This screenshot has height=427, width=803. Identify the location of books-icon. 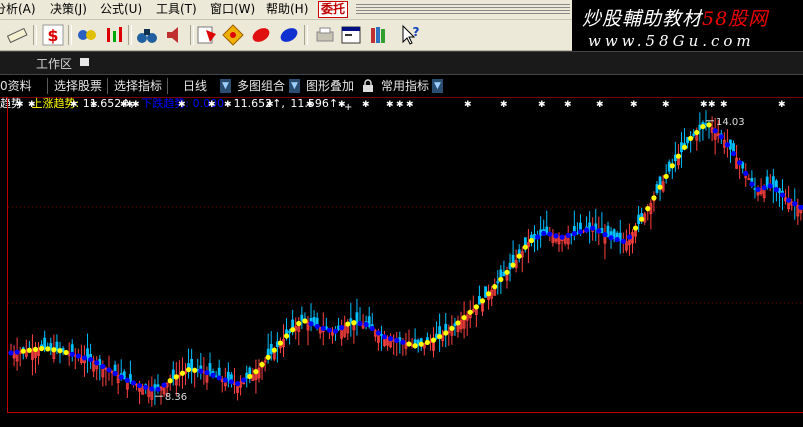
(379, 35).